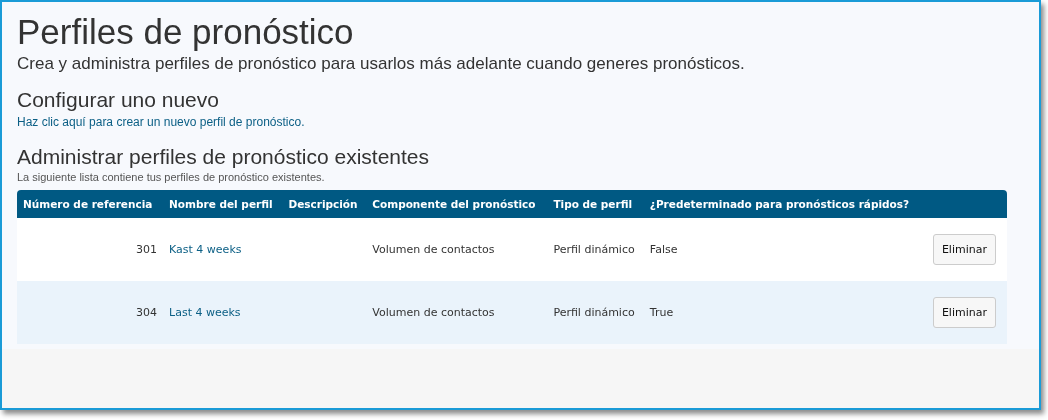 The image size is (1048, 420). I want to click on section-heading: Administrar perfiles de pronóstico existentes, so click(224, 157).